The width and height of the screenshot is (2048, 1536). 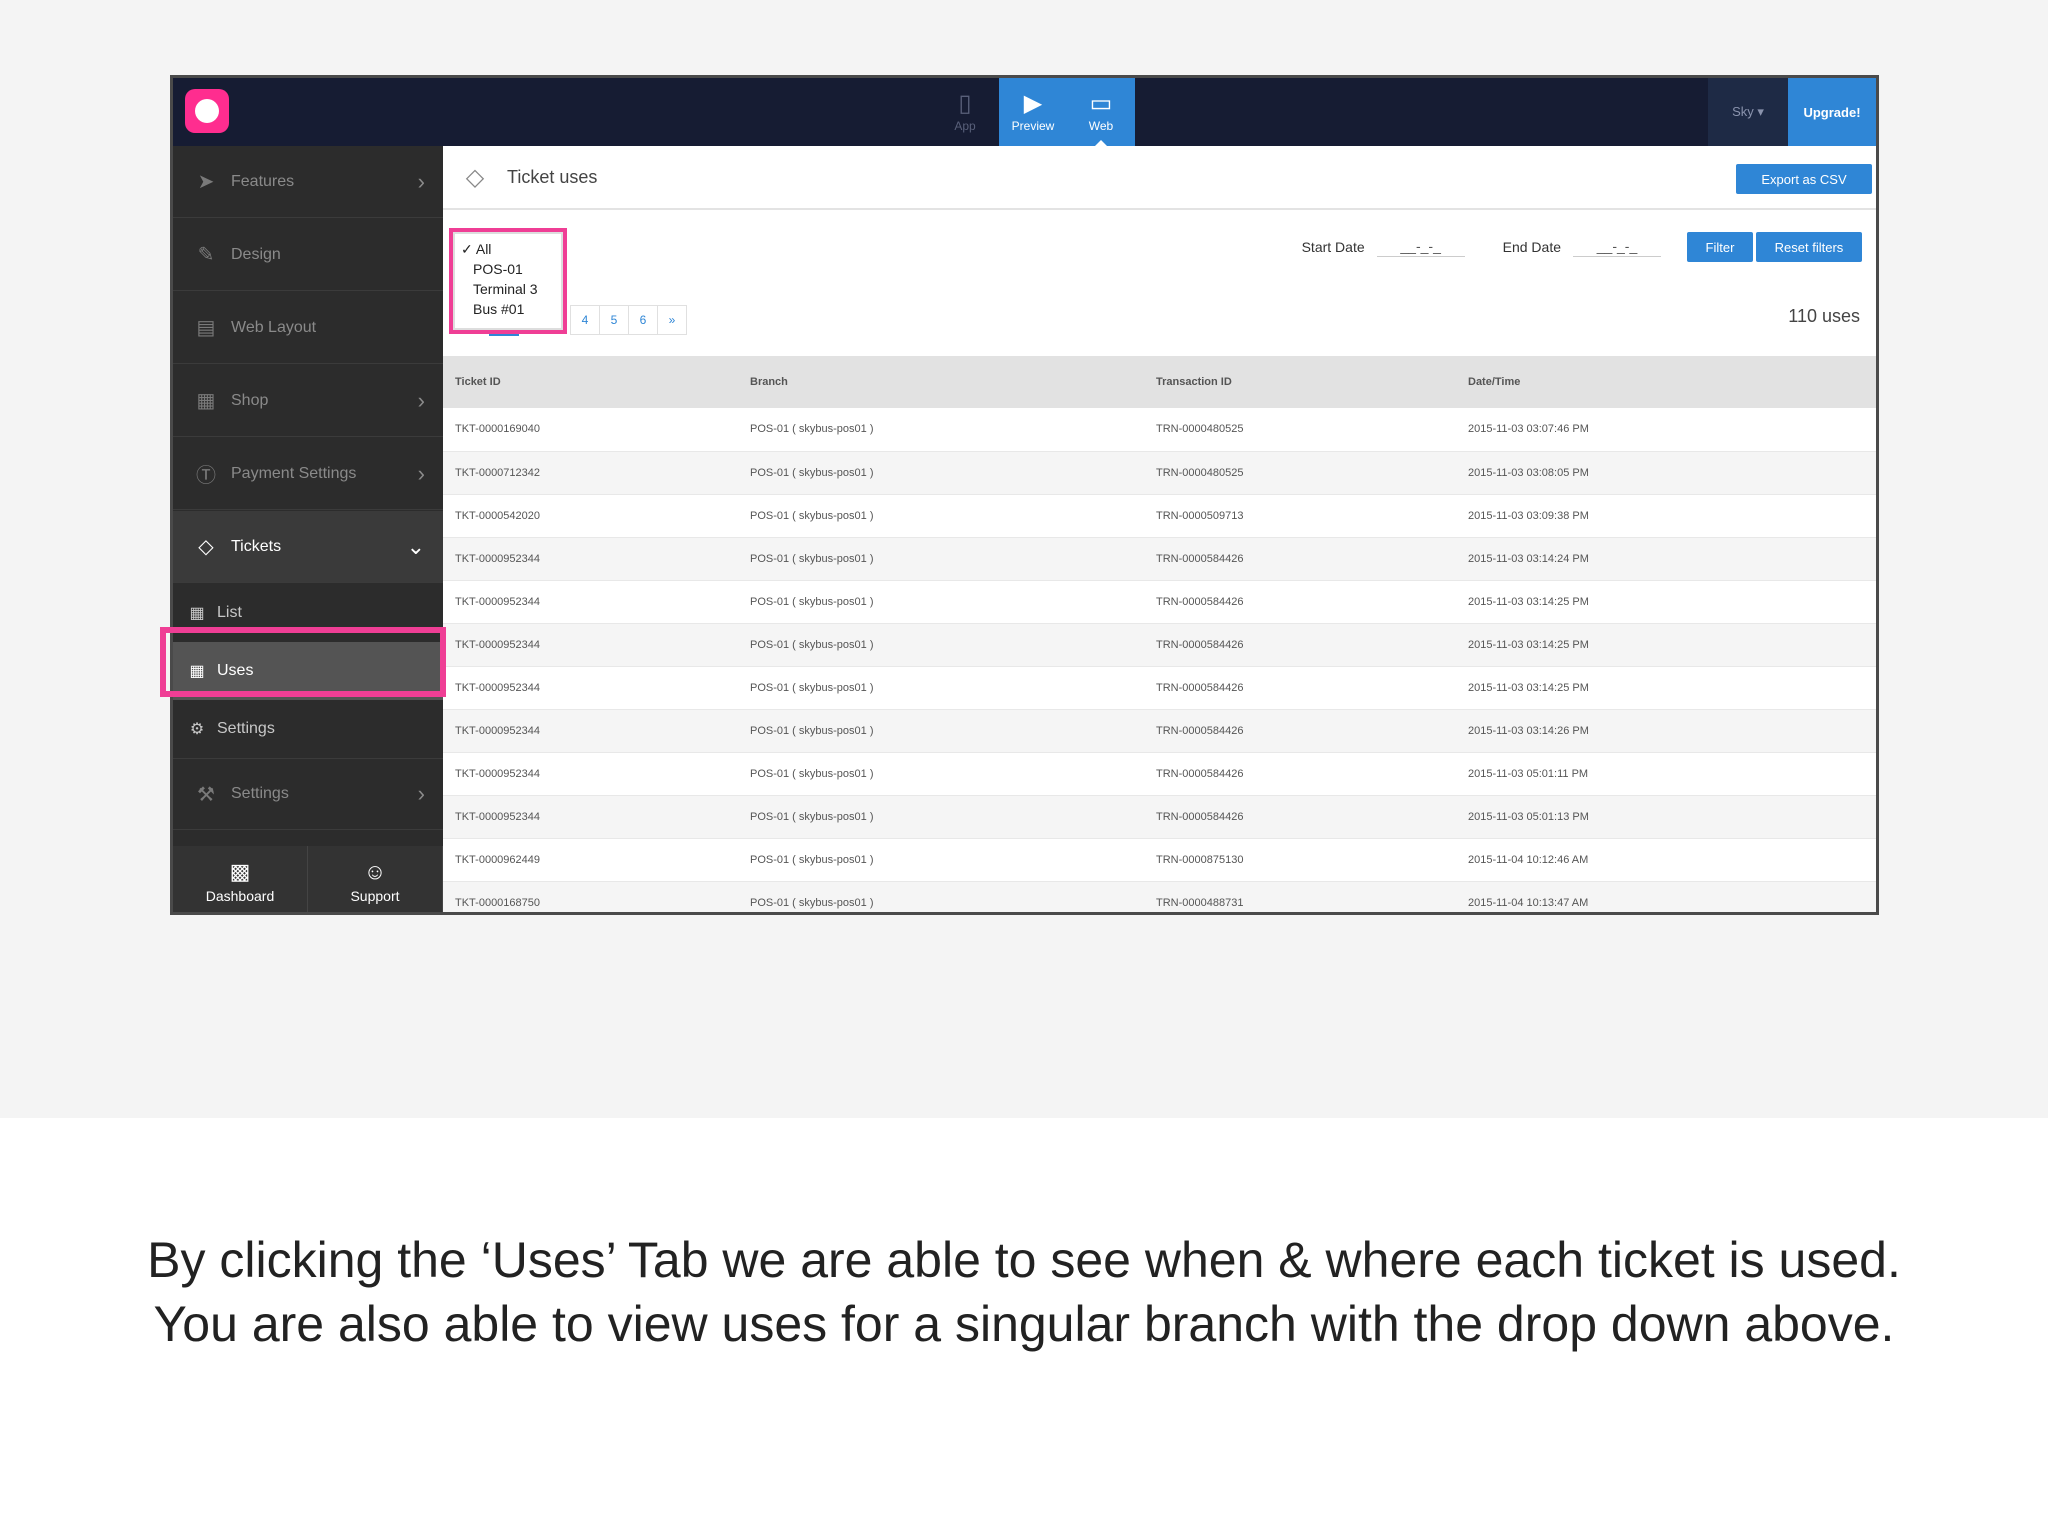 I want to click on top-navbar: ▯ App ▶ Preview ▭ Web Sky ▾ Upgrade!, so click(x=1024, y=112).